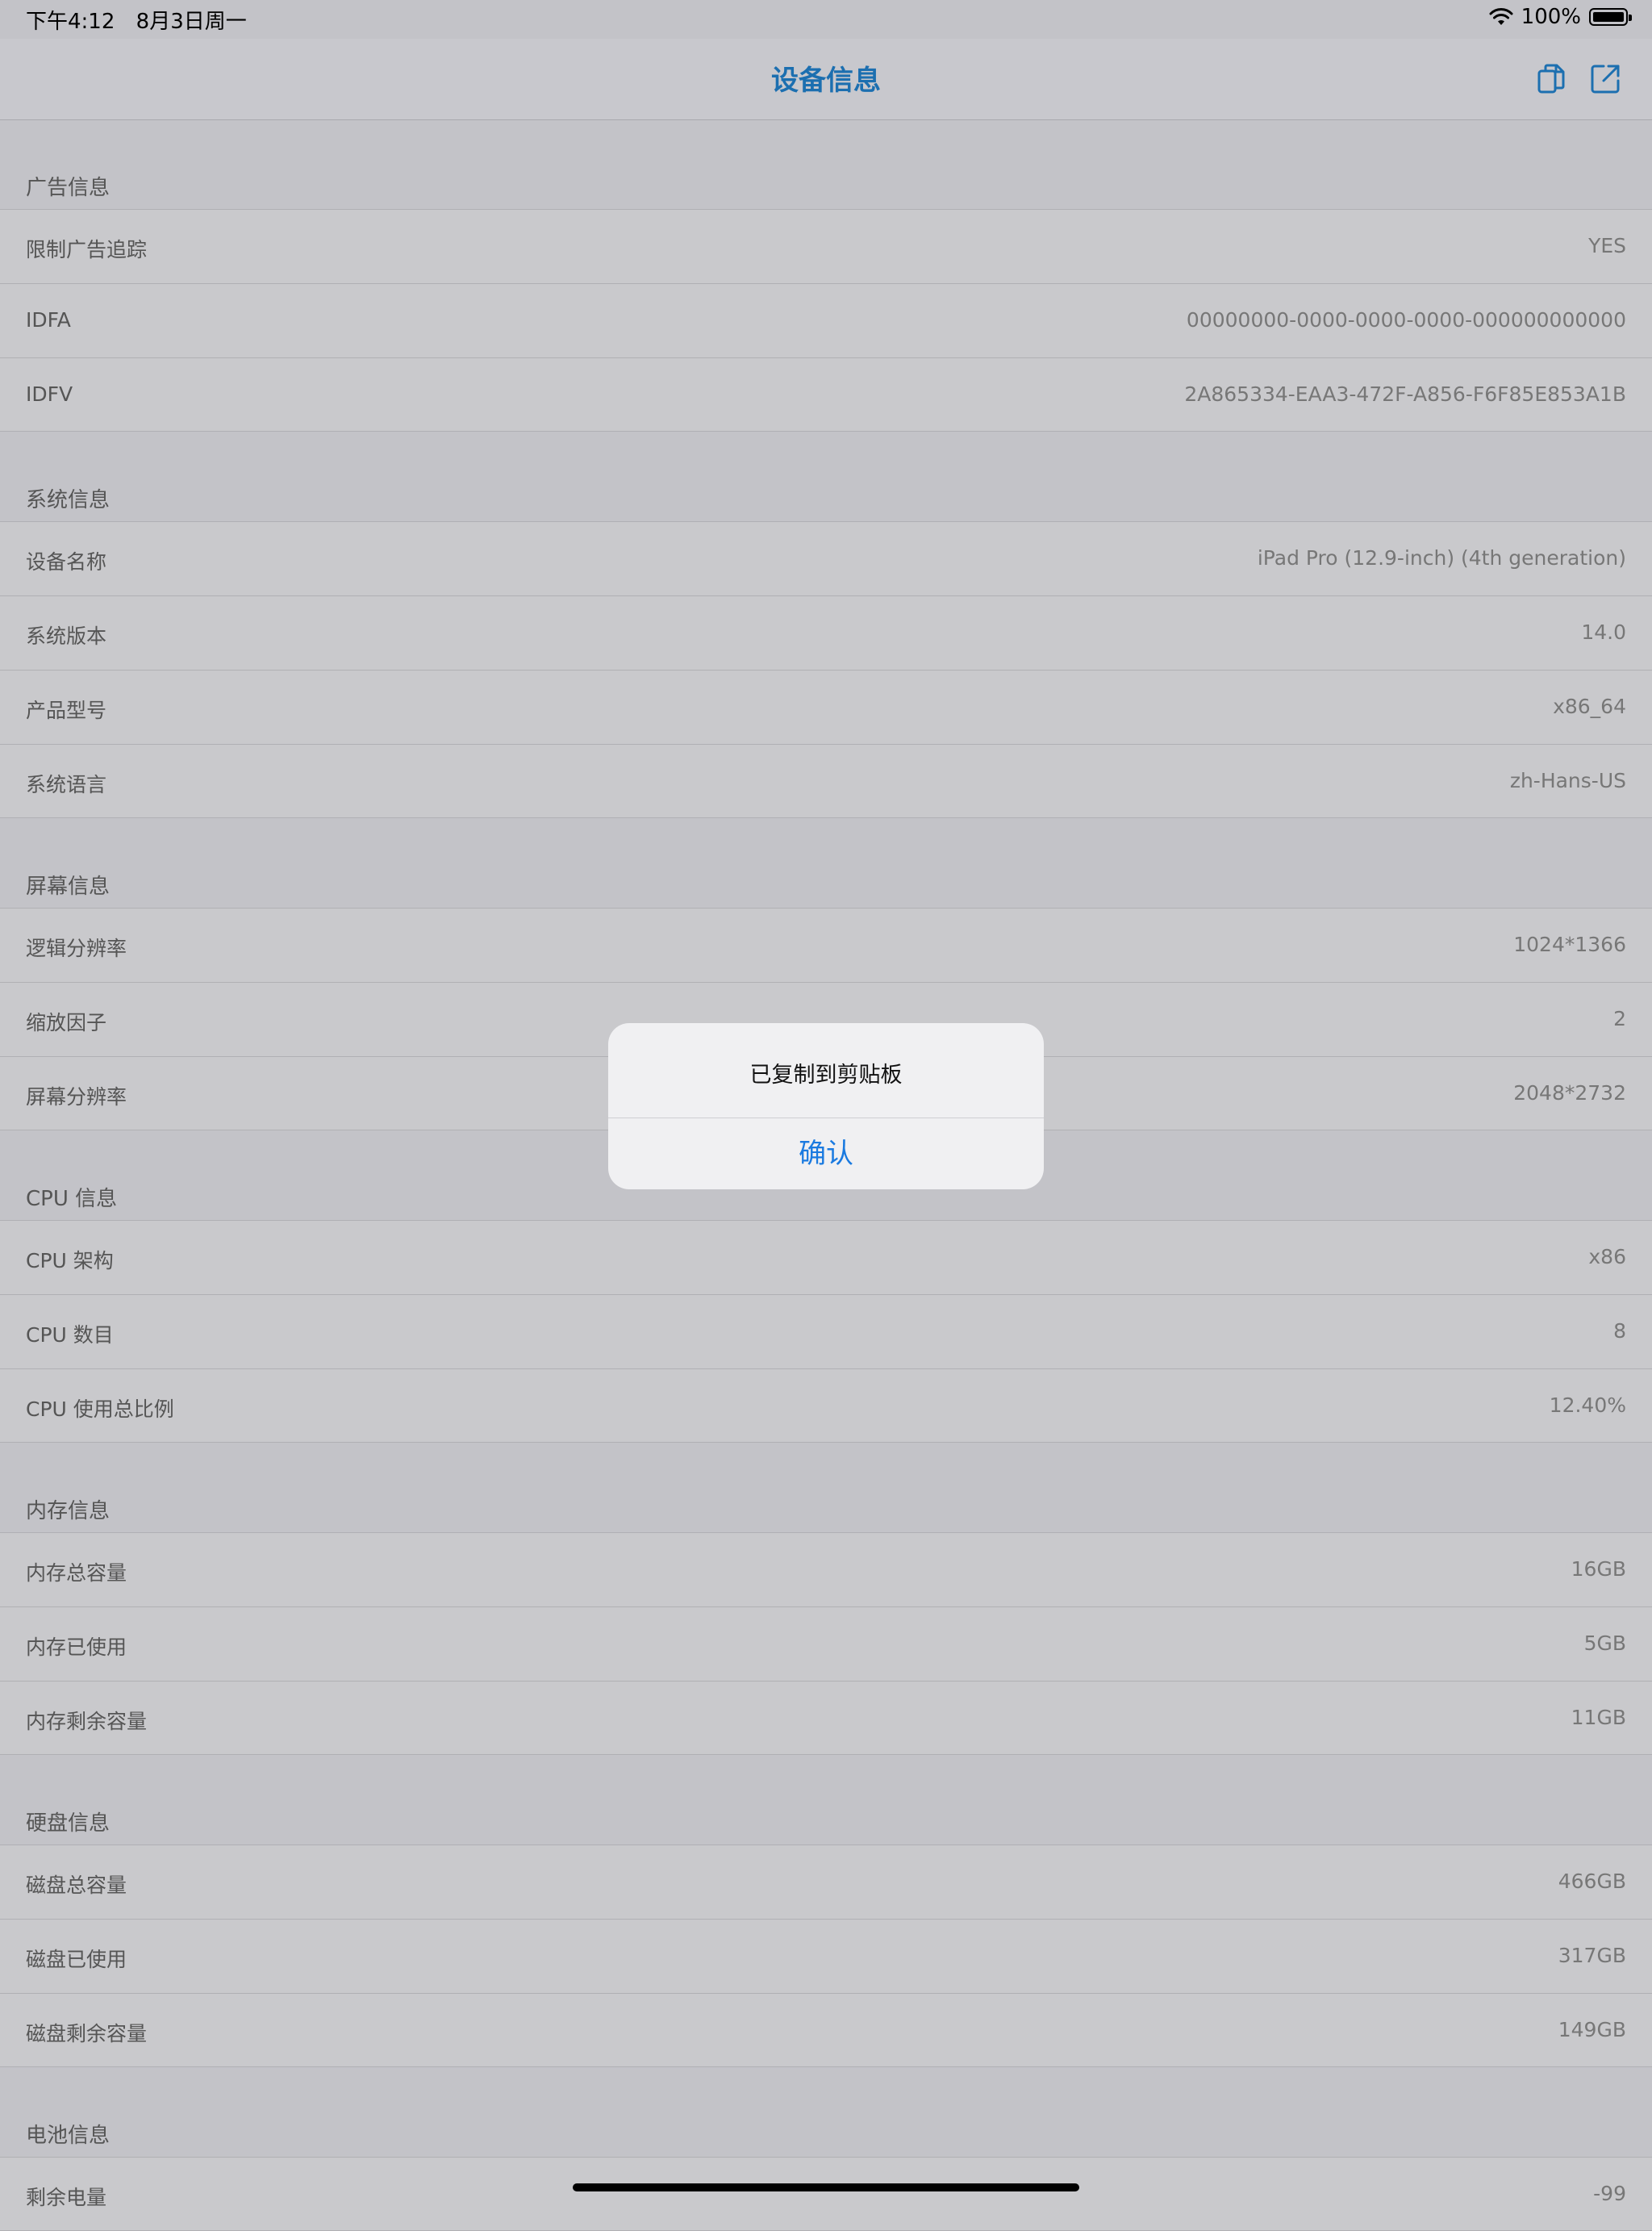  Describe the element at coordinates (1607, 245) in the screenshot. I see `row-value: YES` at that location.